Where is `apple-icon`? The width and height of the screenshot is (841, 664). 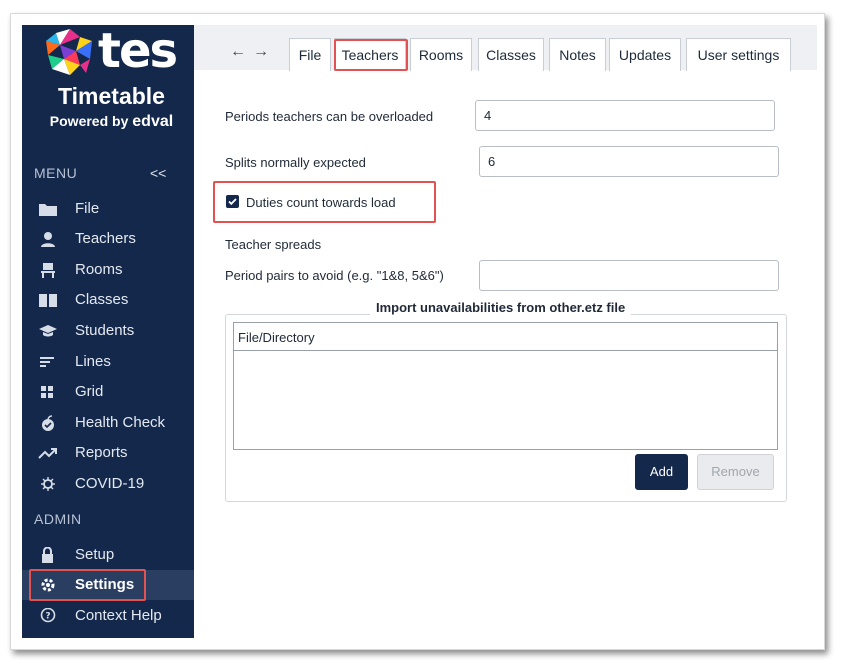
apple-icon is located at coordinates (48, 423).